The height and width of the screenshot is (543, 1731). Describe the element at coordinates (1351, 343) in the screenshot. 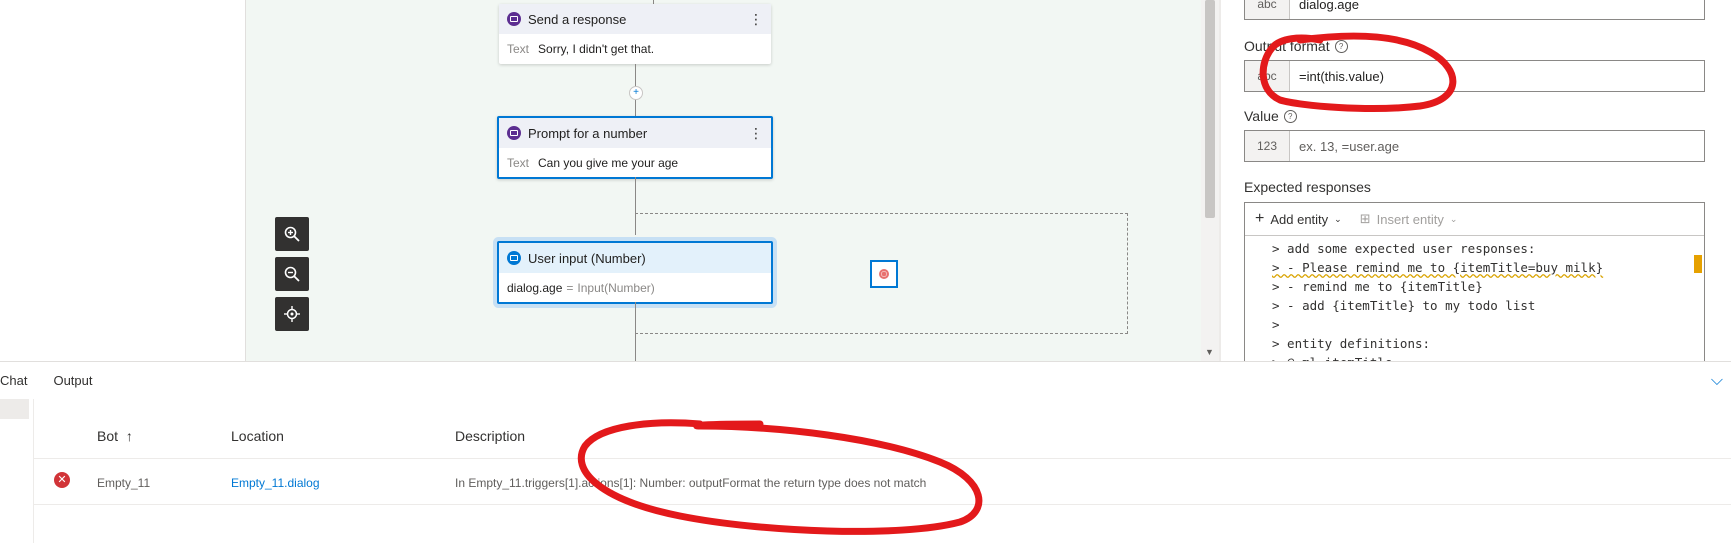

I see `code-line: > entity definitions:` at that location.